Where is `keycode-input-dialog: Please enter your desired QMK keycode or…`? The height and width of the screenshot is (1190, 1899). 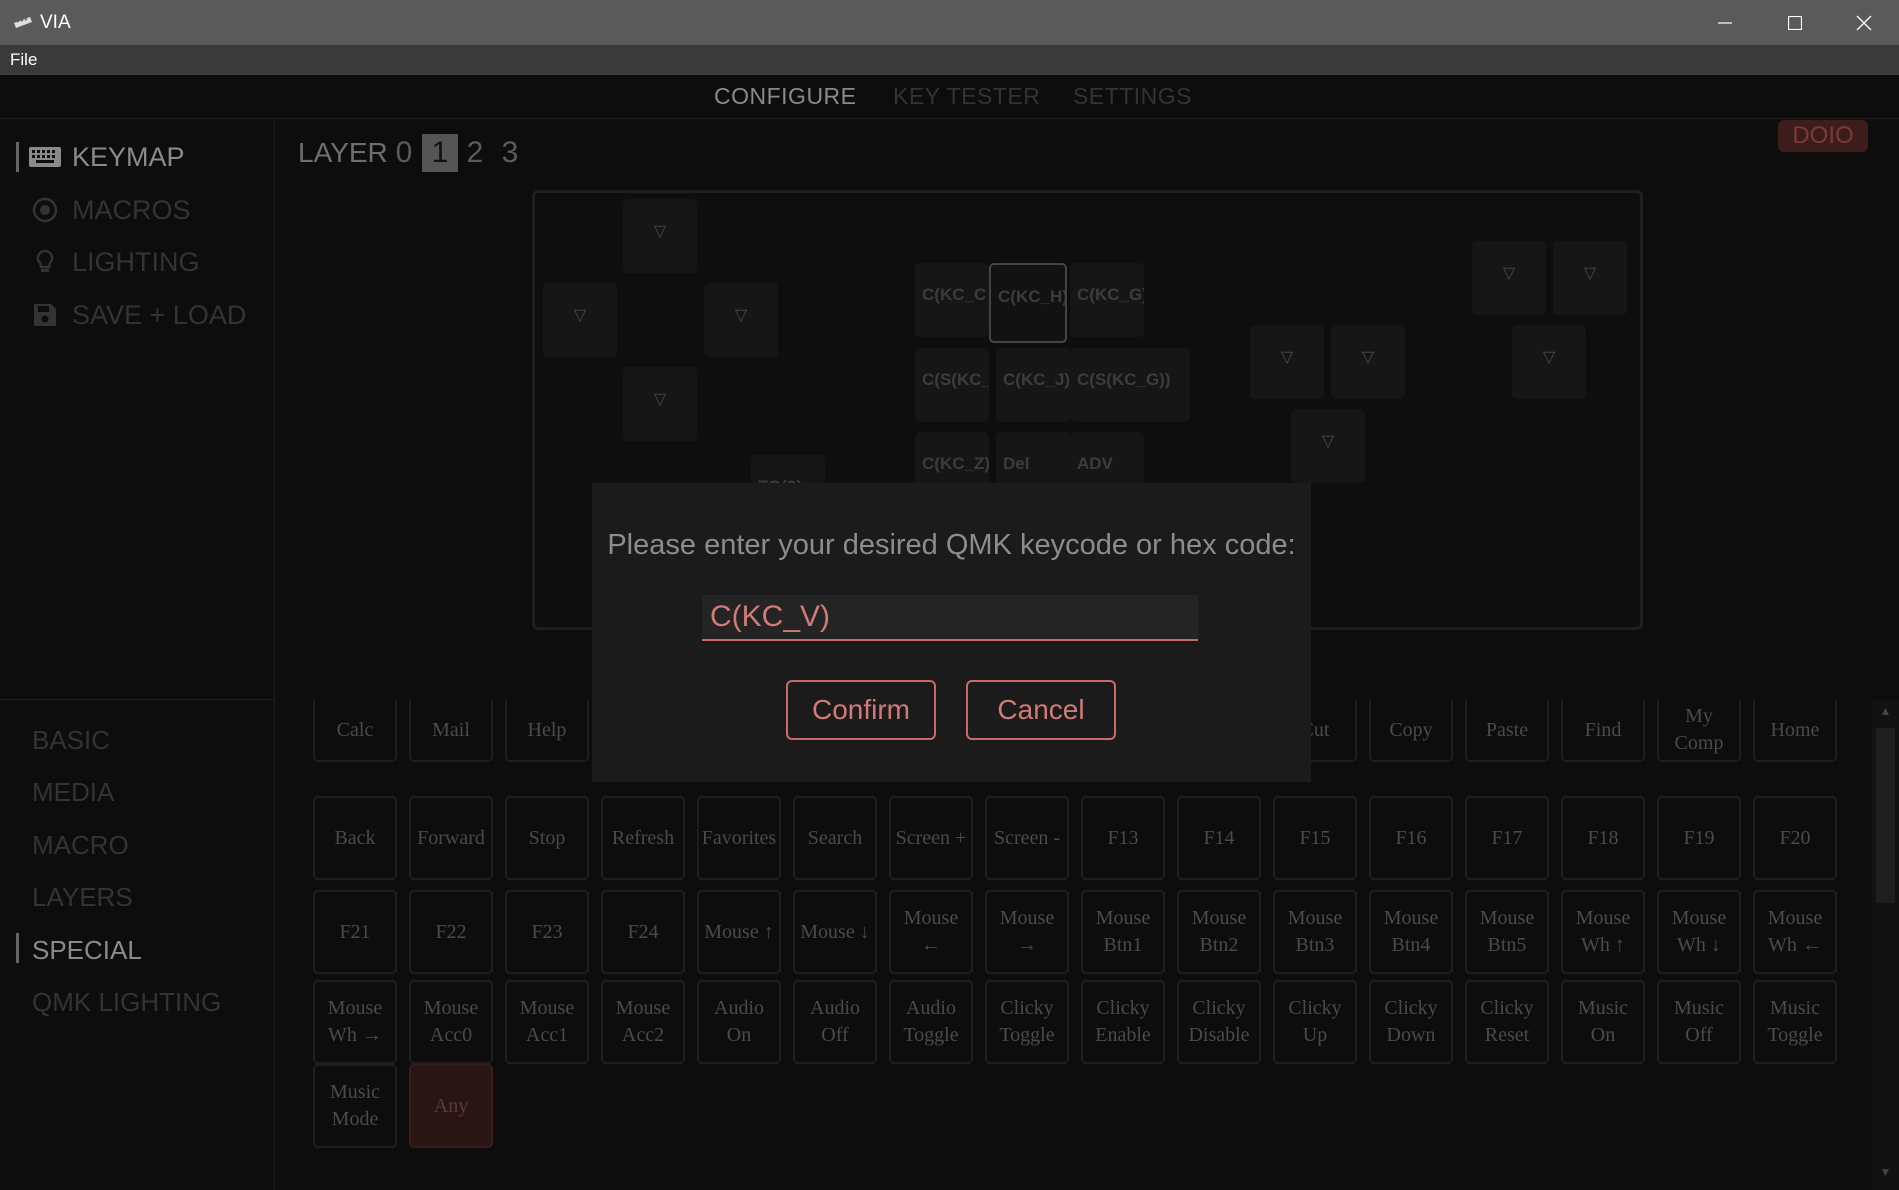
keycode-input-dialog: Please enter your desired QMK keycode or… is located at coordinates (951, 632).